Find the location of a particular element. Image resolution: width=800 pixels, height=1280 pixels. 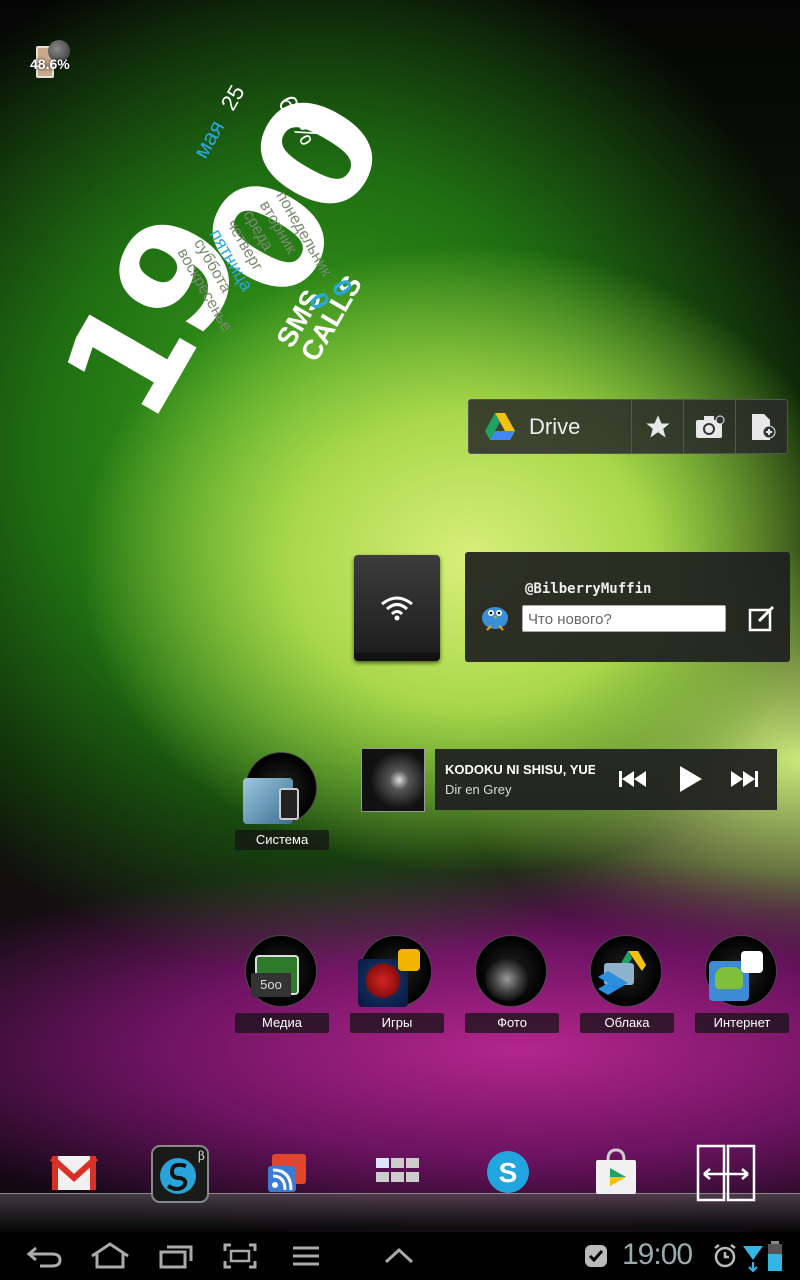

folder-label: Фото is located at coordinates (512, 1023).